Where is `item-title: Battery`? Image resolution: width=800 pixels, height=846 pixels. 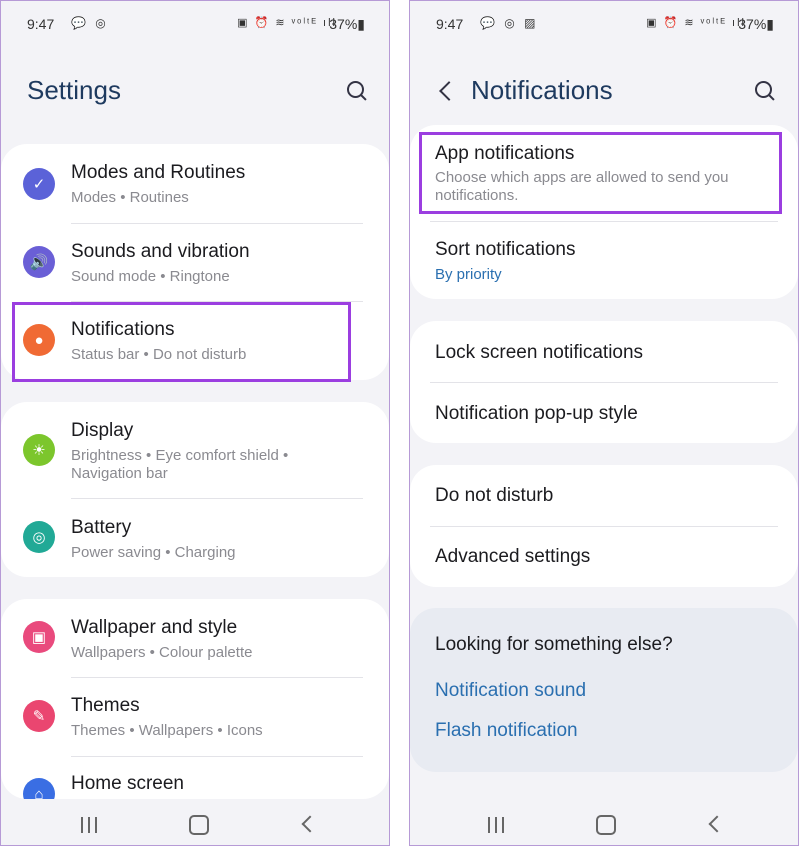 item-title: Battery is located at coordinates (101, 527).